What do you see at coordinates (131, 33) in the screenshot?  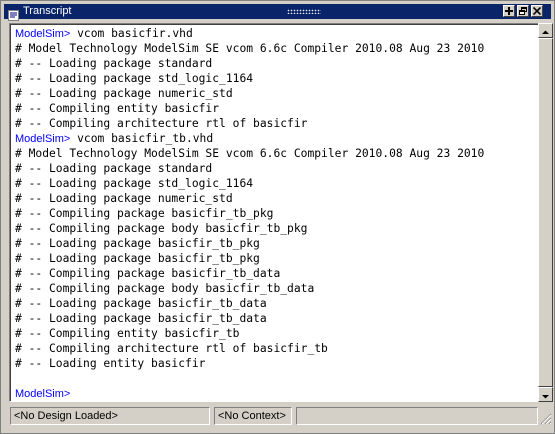 I see `line-text: vcom basicfir.vhd` at bounding box center [131, 33].